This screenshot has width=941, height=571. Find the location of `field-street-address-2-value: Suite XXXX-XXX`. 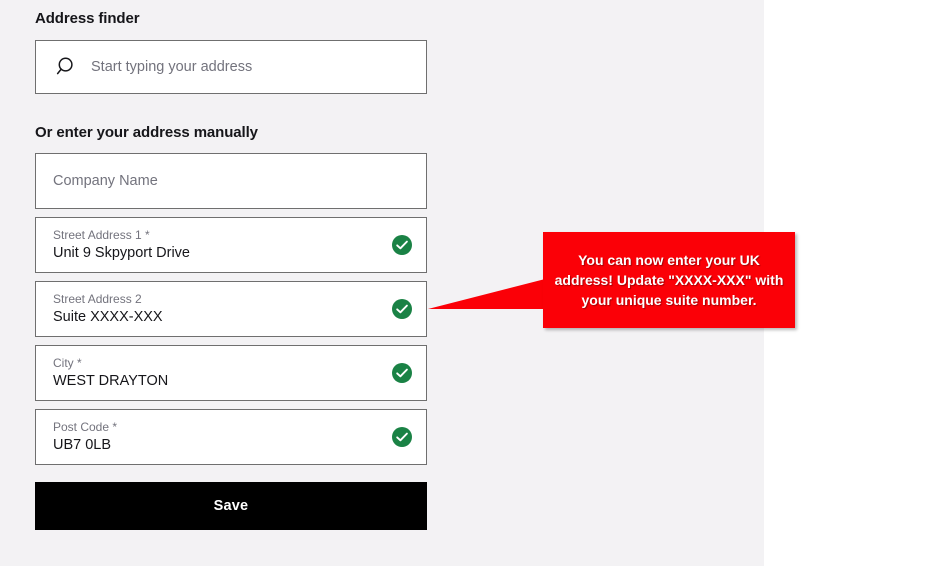

field-street-address-2-value: Suite XXXX-XXX is located at coordinates (108, 317).